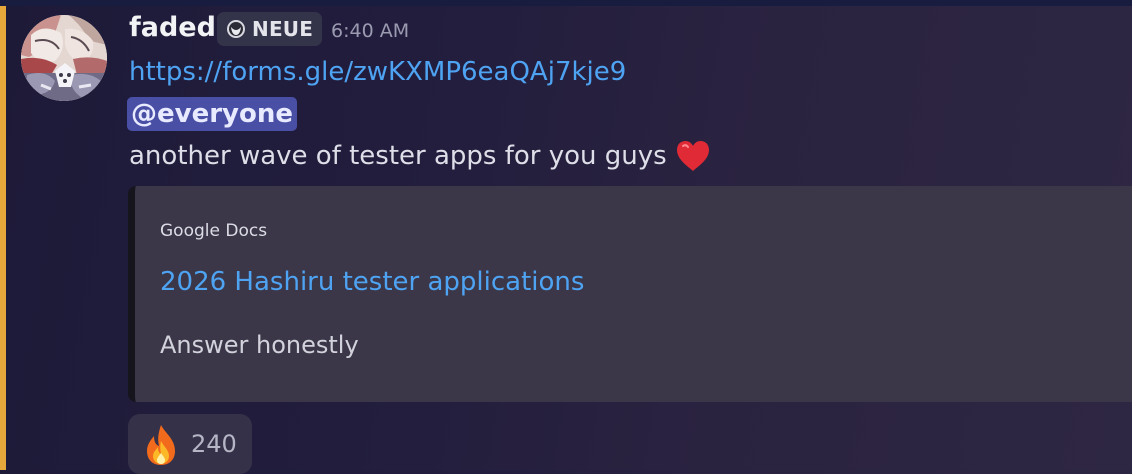 This screenshot has height=474, width=1132. What do you see at coordinates (161, 445) in the screenshot?
I see `fire-icon` at bounding box center [161, 445].